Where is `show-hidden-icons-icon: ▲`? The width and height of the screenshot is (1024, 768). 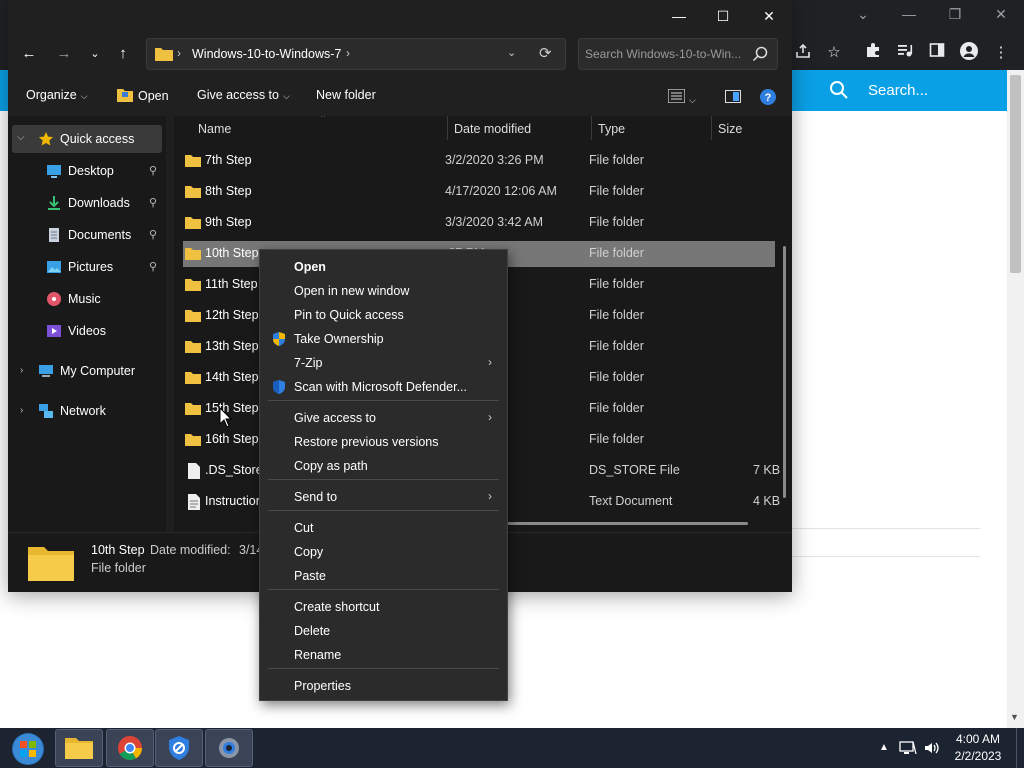 show-hidden-icons-icon: ▲ is located at coordinates (884, 747).